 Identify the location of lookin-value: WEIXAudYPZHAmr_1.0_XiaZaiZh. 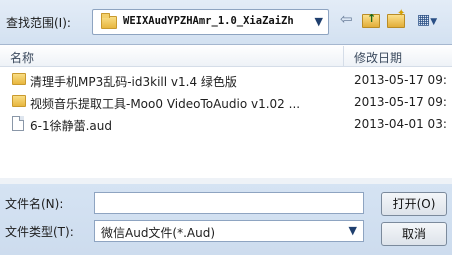
(208, 21).